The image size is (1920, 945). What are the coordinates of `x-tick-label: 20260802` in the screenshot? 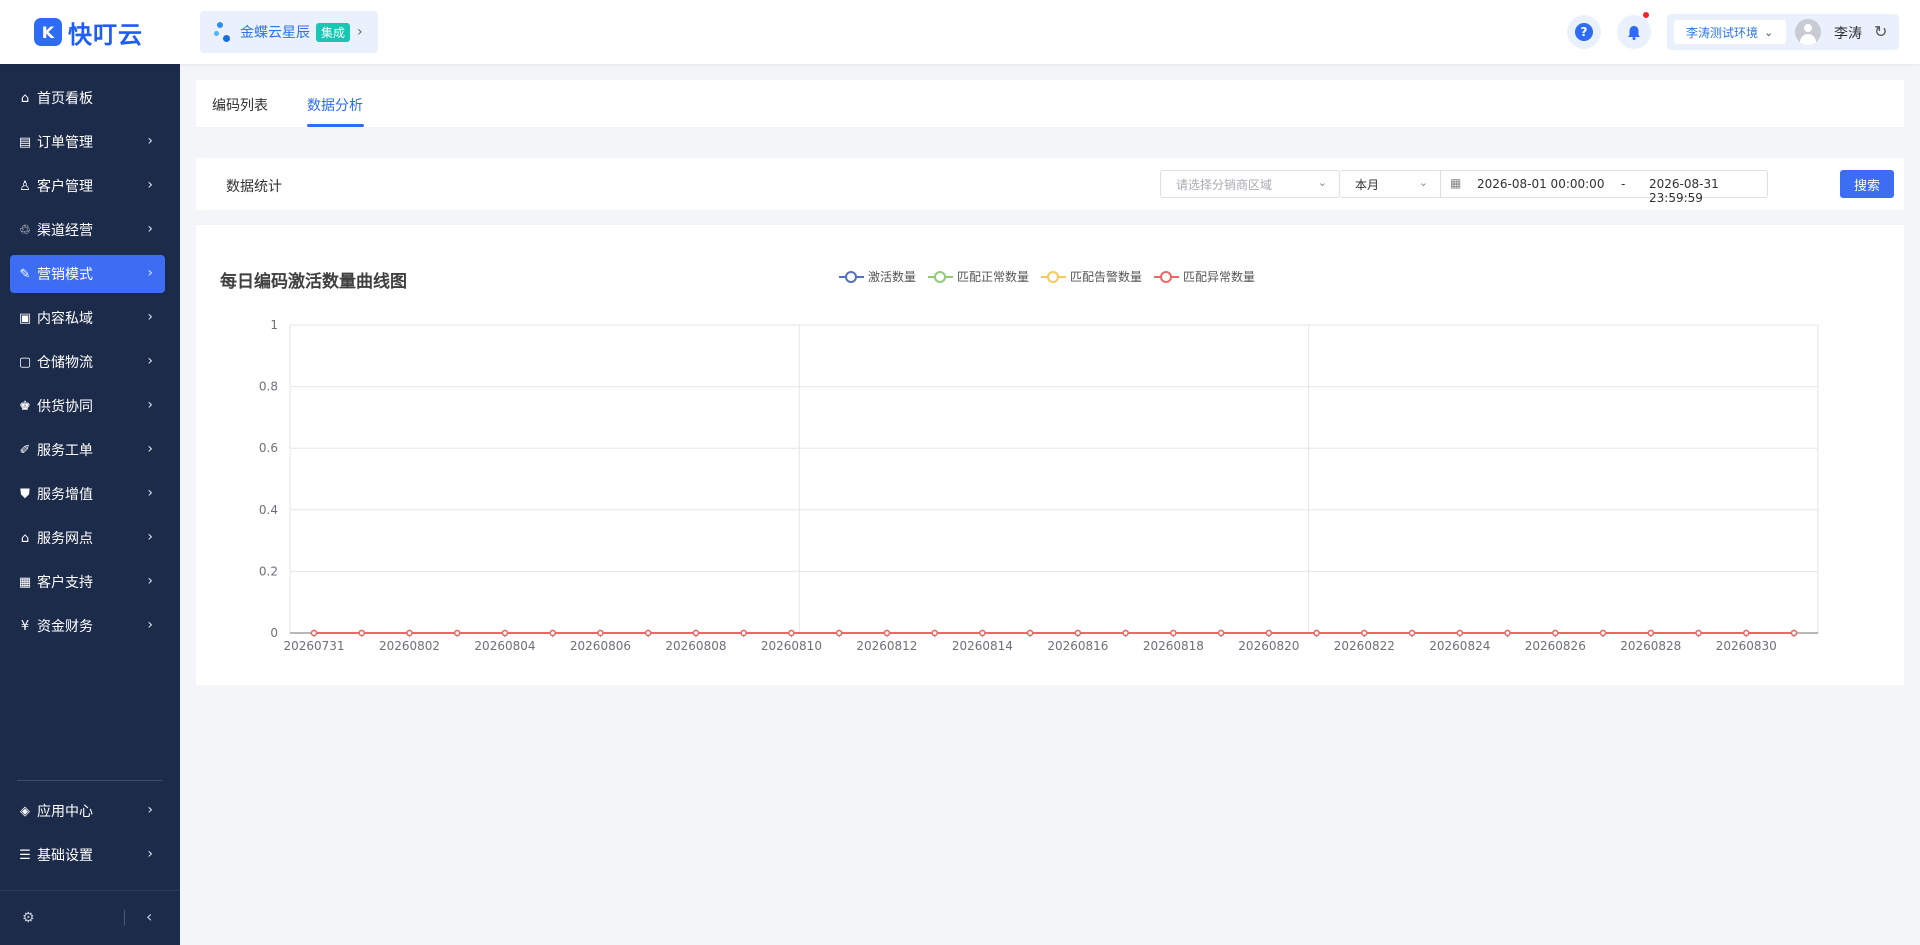 It's located at (409, 646).